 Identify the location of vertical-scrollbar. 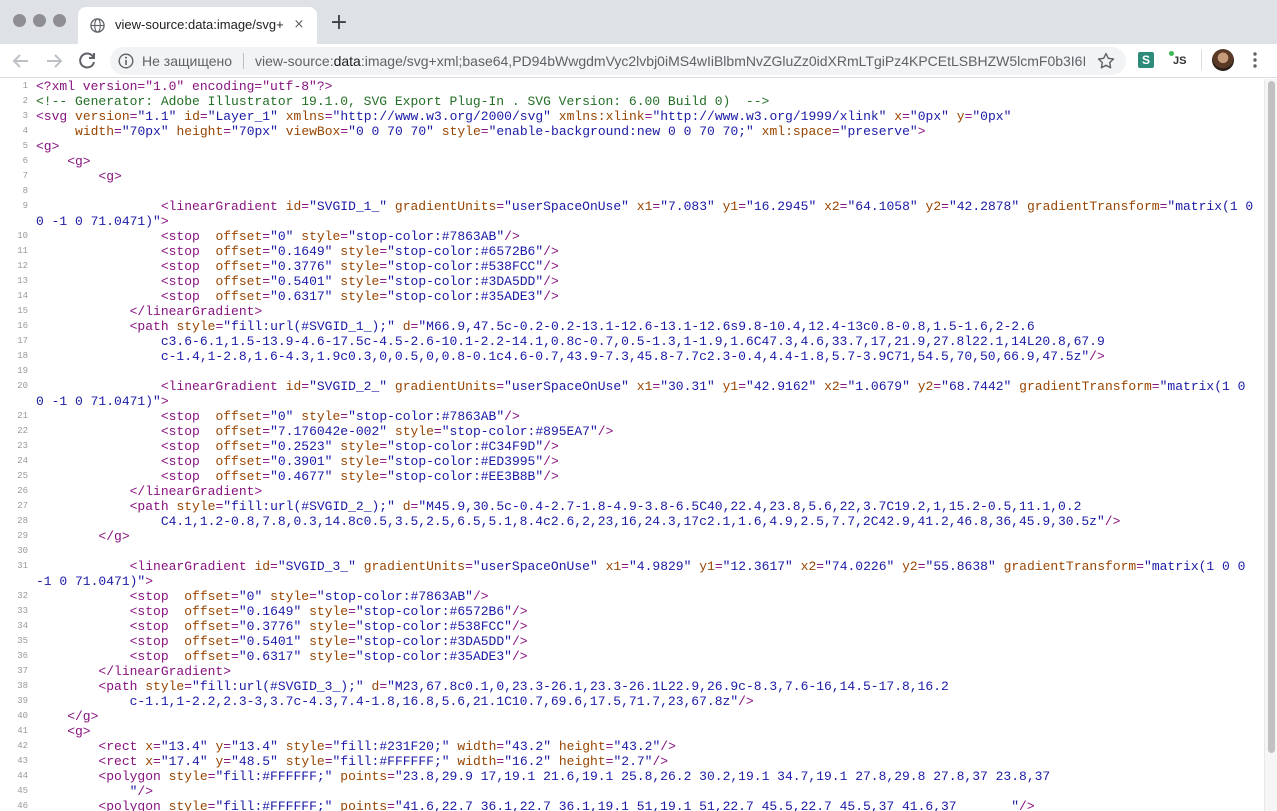
(1270, 445).